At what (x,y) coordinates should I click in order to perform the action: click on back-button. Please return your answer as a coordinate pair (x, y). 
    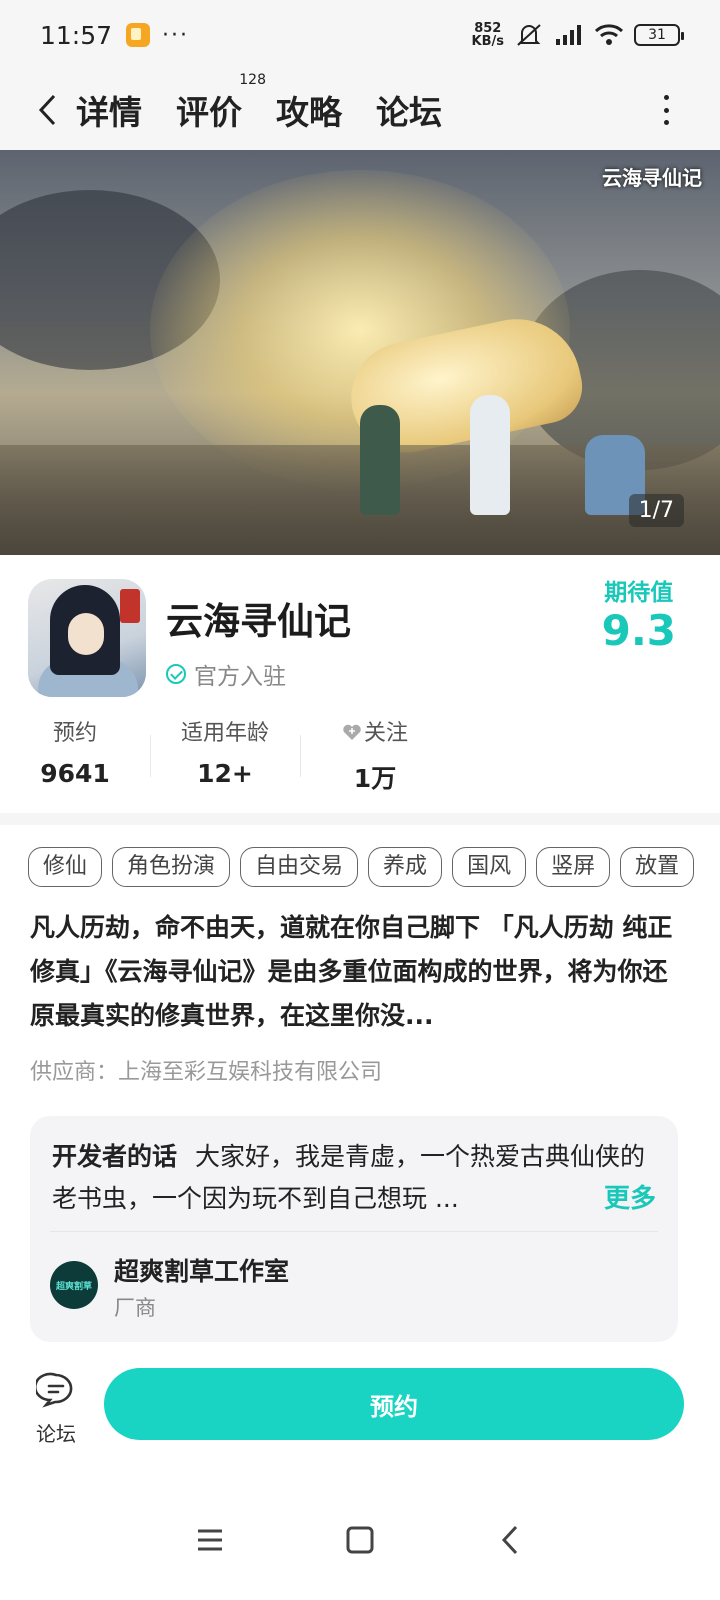
    Looking at the image, I should click on (47, 110).